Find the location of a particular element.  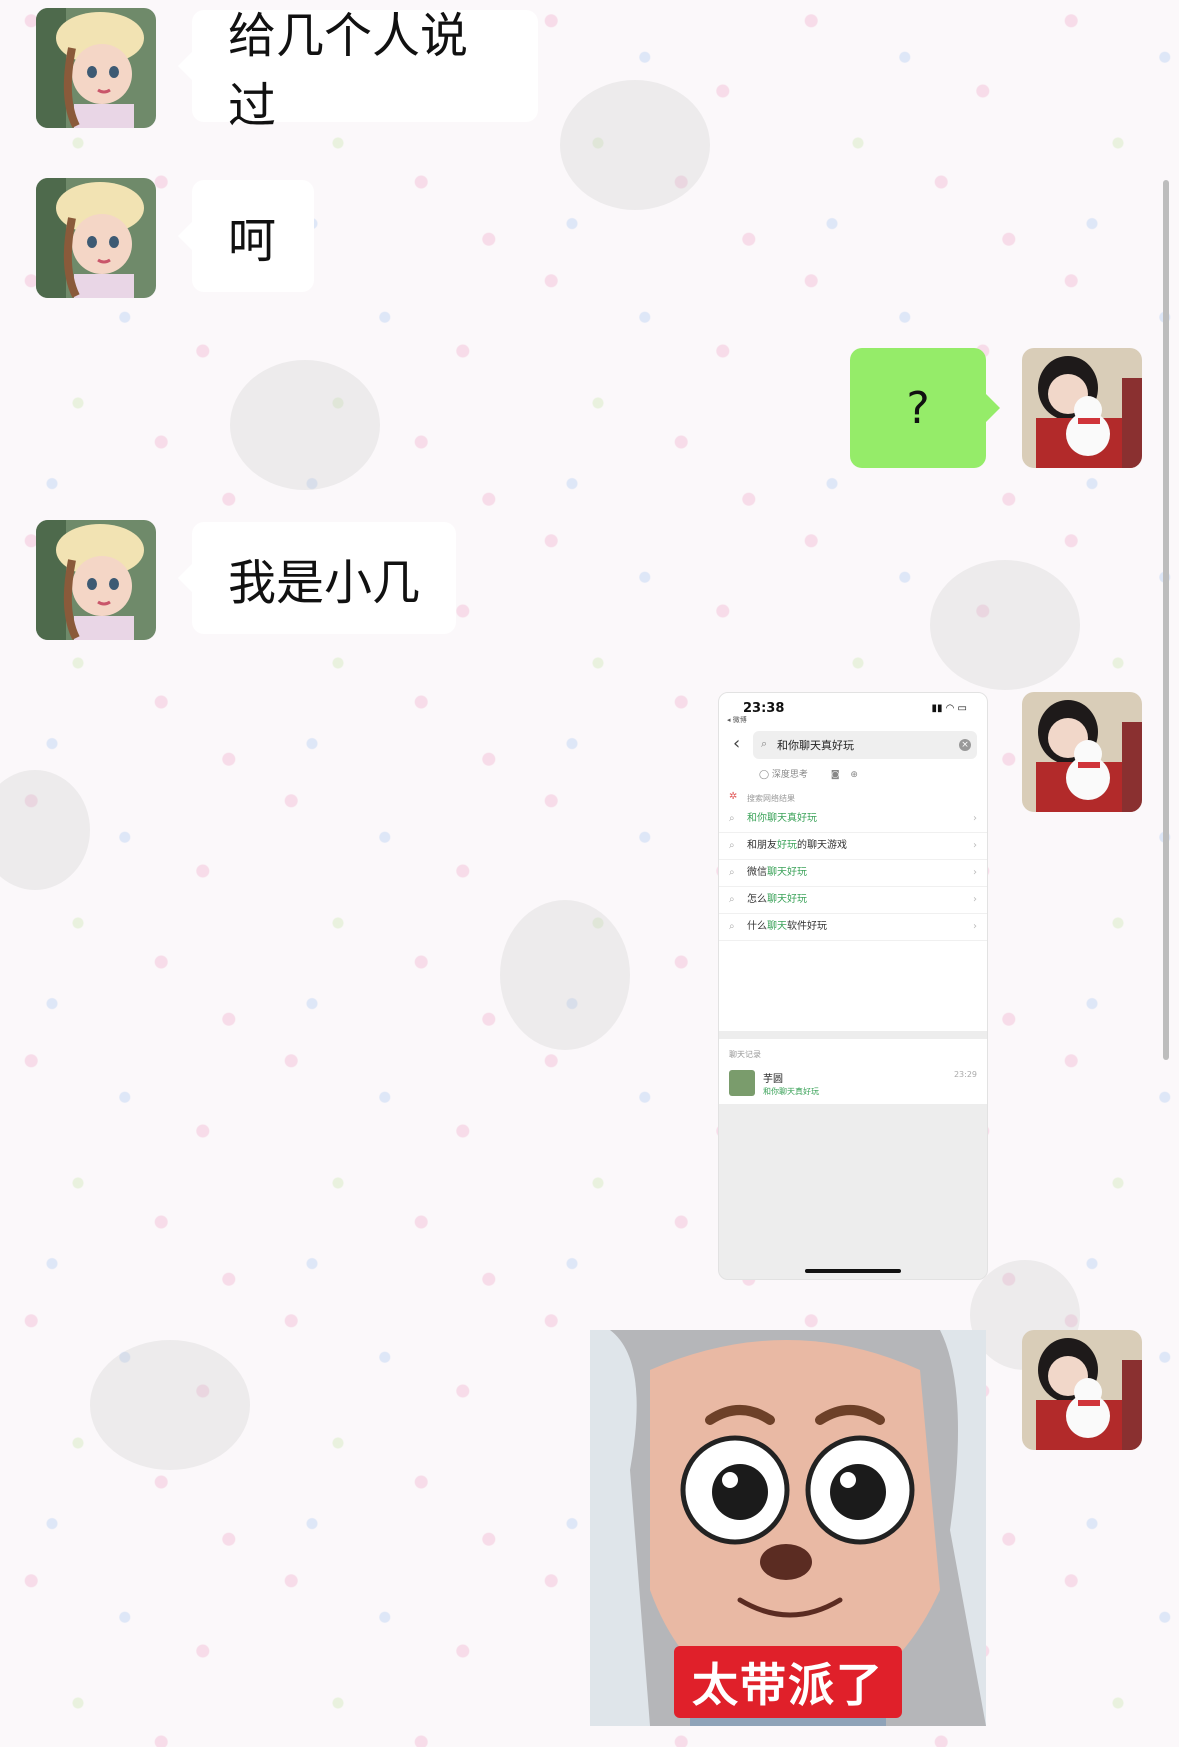

status-time: 23:38 is located at coordinates (764, 708).